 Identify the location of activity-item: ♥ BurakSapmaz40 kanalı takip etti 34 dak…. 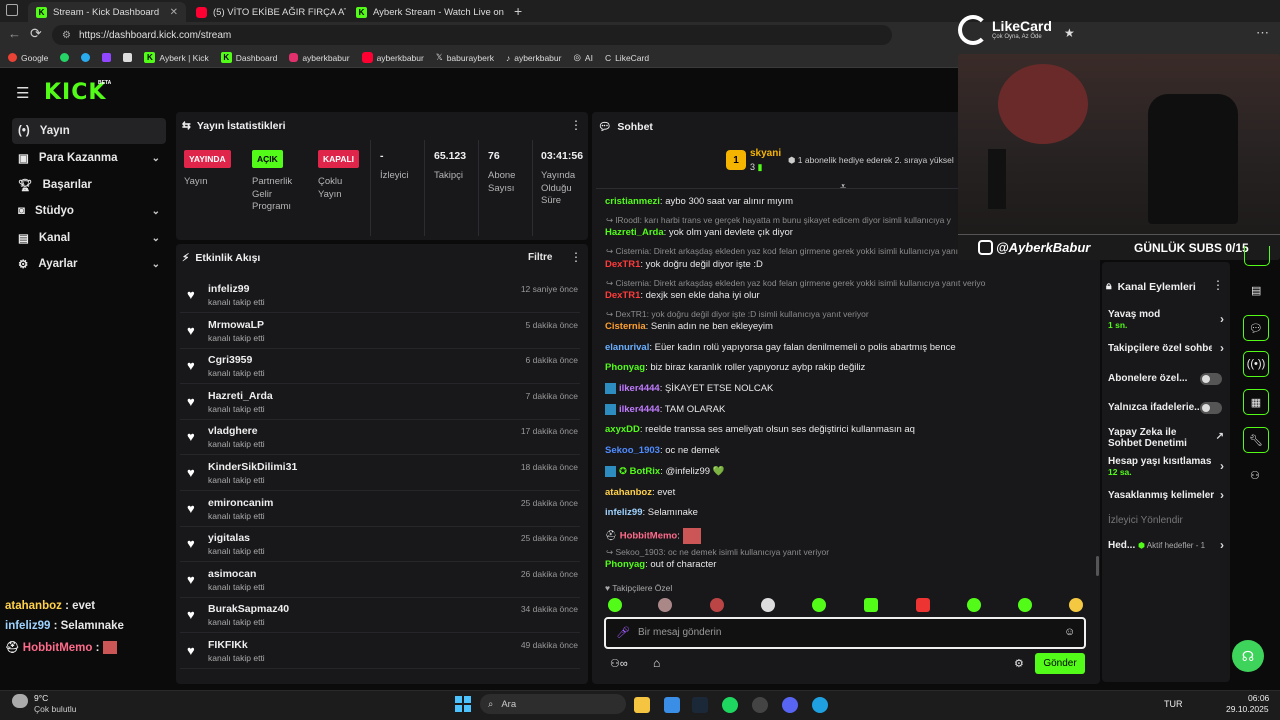
(380, 615).